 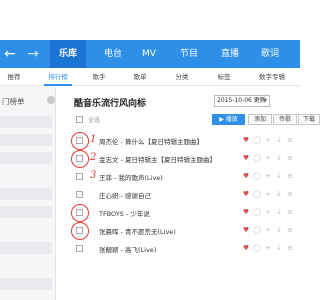 I want to click on song-title: TFBOYS - 少年说, so click(x=124, y=213).